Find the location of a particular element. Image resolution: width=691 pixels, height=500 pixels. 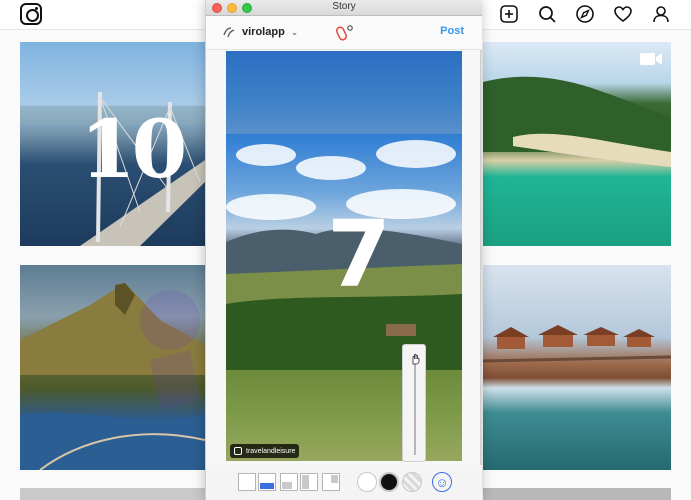

story-blur-top is located at coordinates (344, 92).